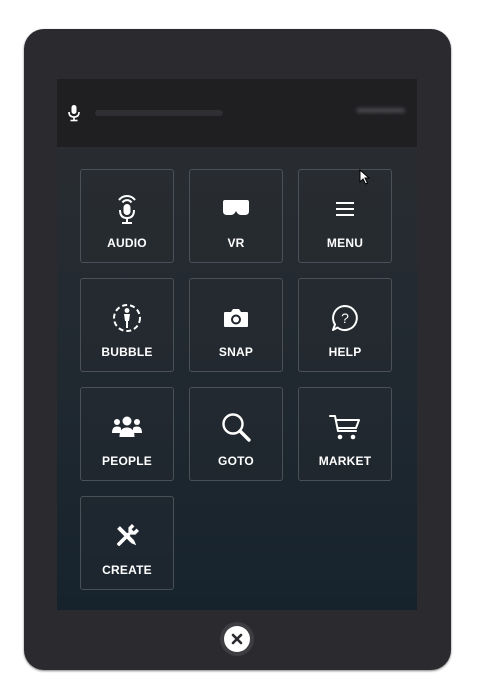 The height and width of the screenshot is (695, 484). I want to click on top-bar: •••••••••••, so click(237, 113).